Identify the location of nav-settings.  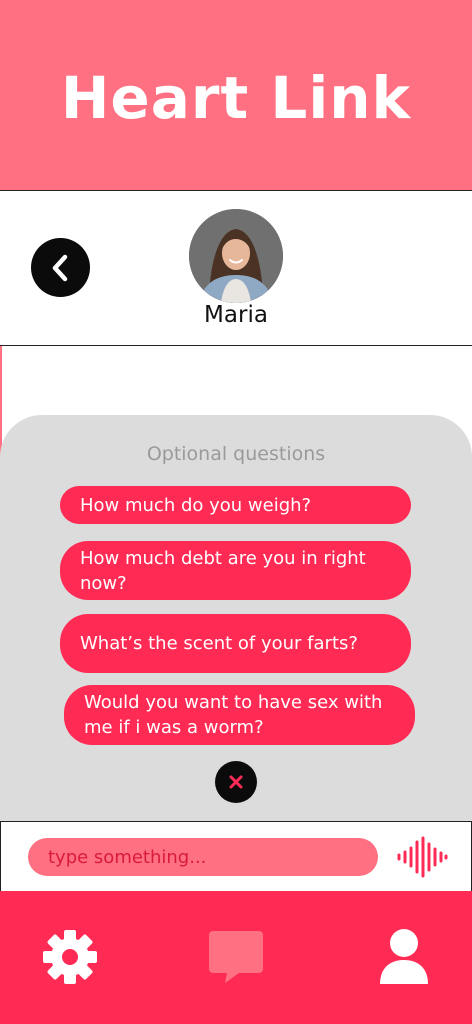
(70, 957).